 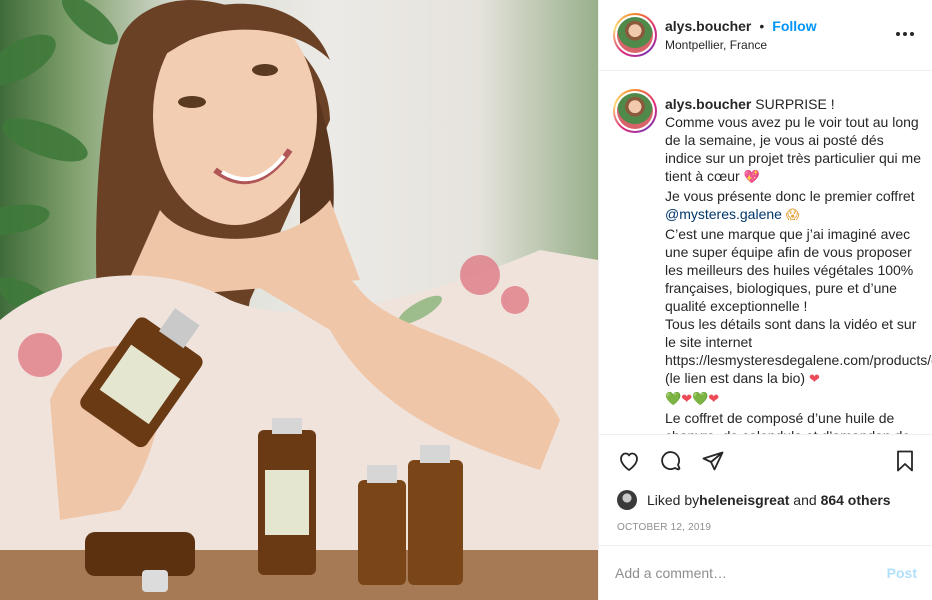 I want to click on author-avatar, so click(x=635, y=35).